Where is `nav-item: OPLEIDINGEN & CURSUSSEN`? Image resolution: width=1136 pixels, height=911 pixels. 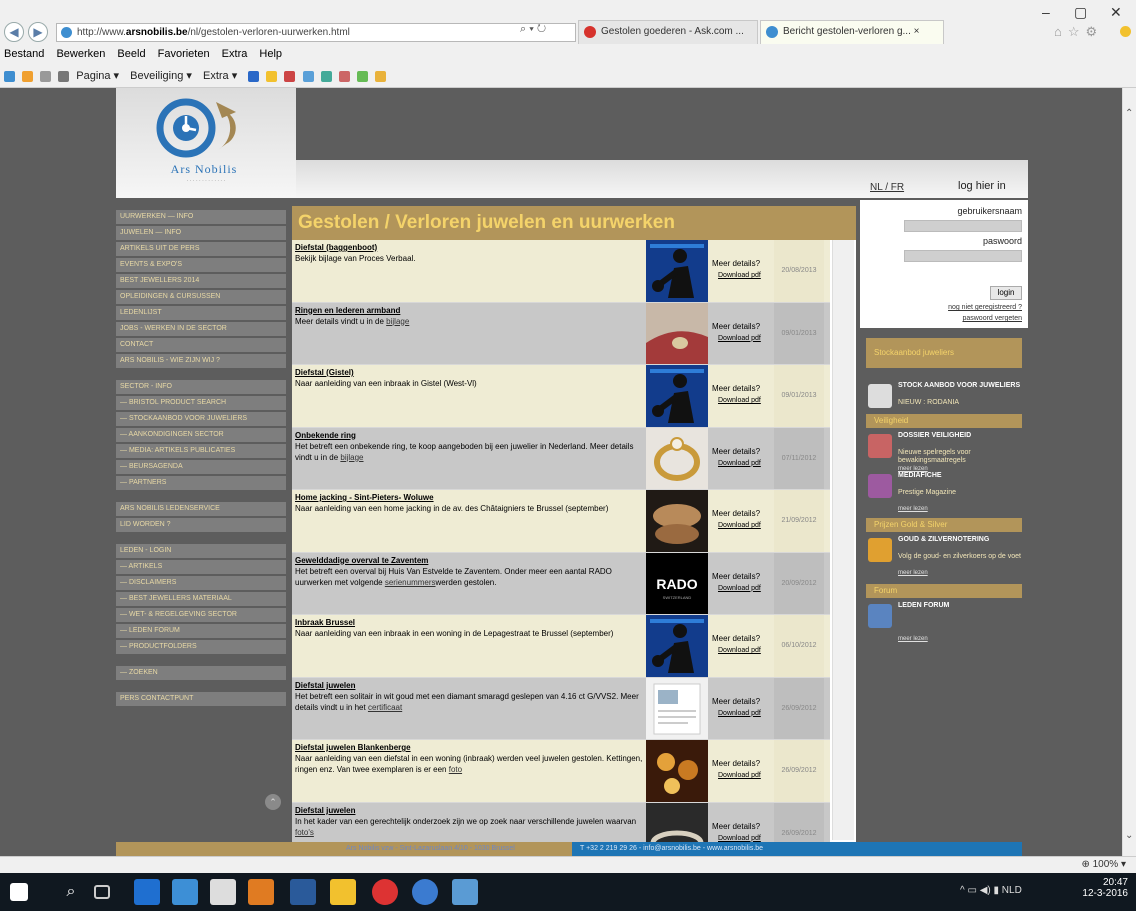
nav-item: OPLEIDINGEN & CURSUSSEN is located at coordinates (201, 297).